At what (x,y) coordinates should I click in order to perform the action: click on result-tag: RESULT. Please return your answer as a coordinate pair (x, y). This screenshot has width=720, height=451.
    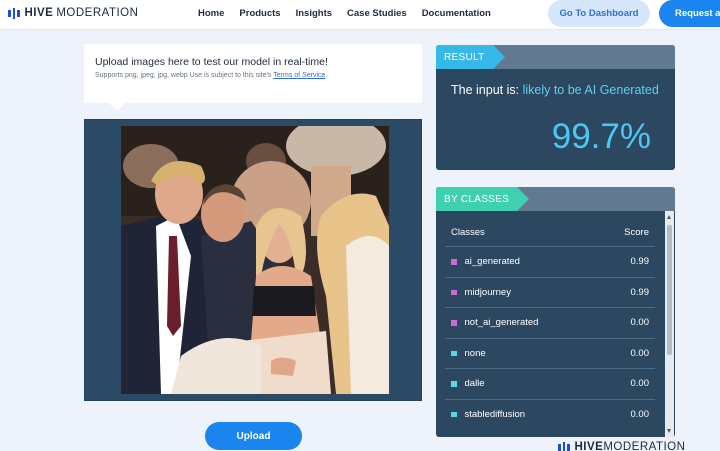
    Looking at the image, I should click on (470, 57).